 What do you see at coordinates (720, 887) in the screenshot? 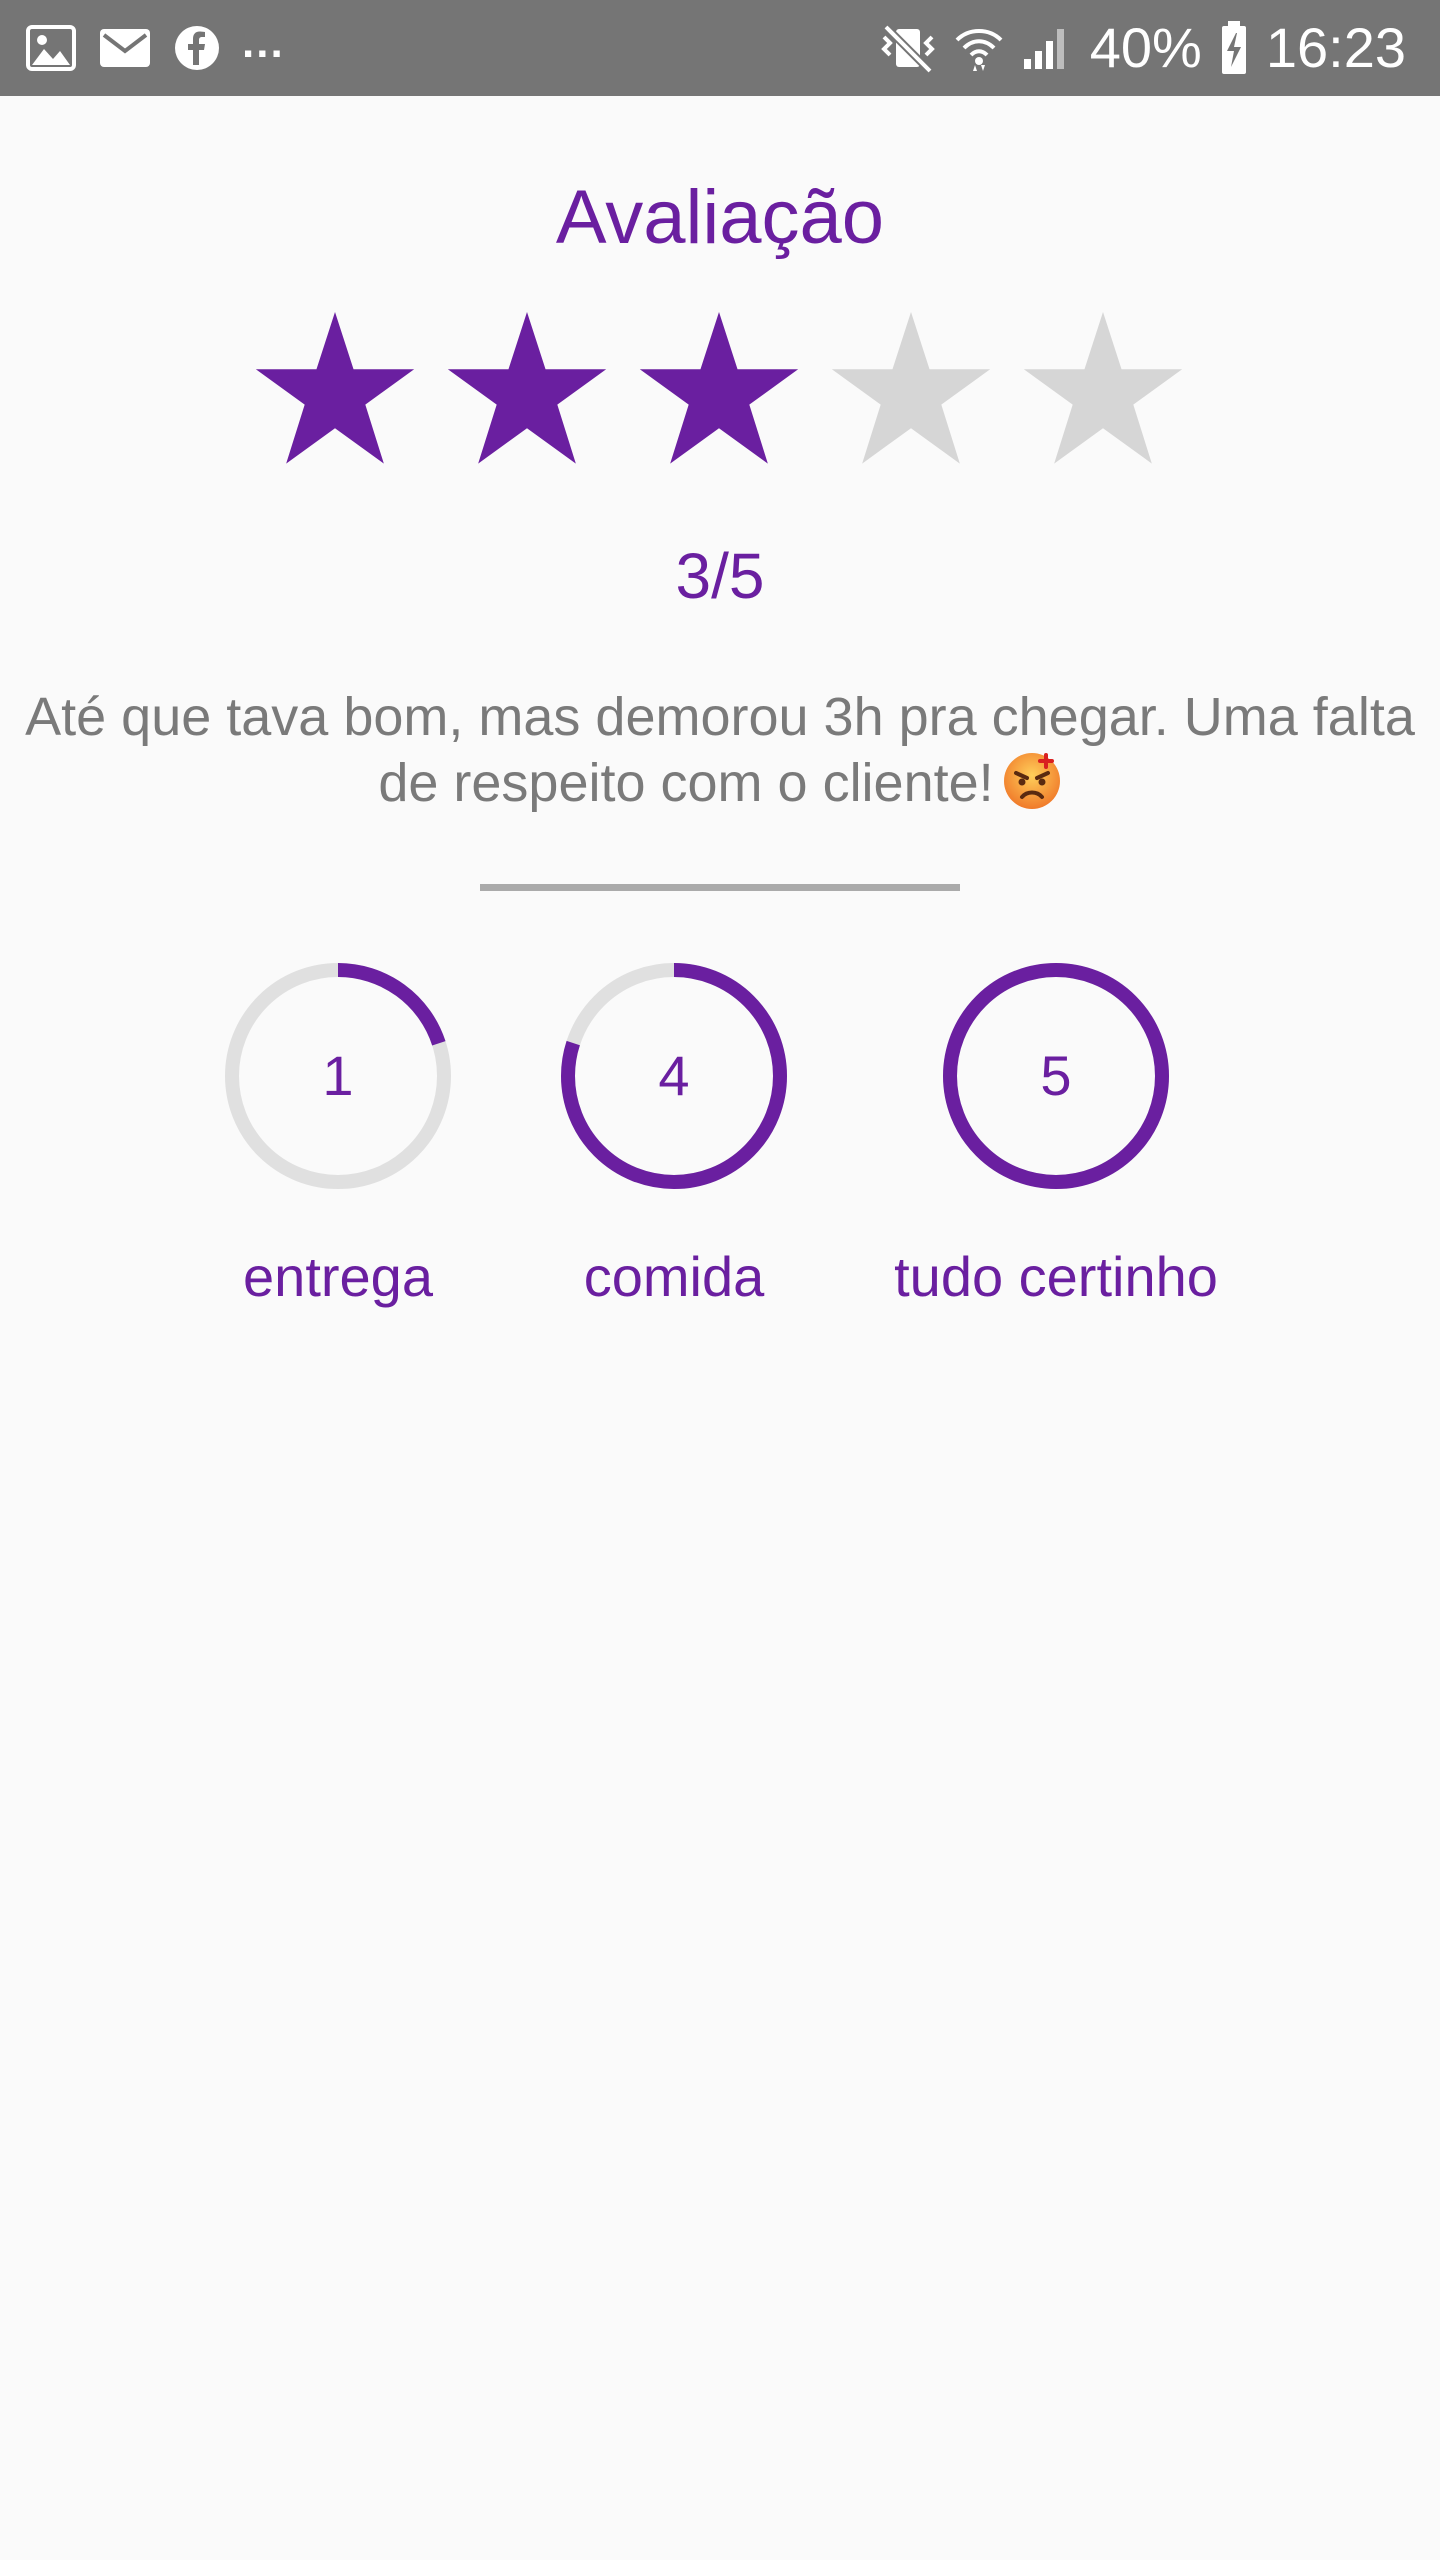
I see `divider` at bounding box center [720, 887].